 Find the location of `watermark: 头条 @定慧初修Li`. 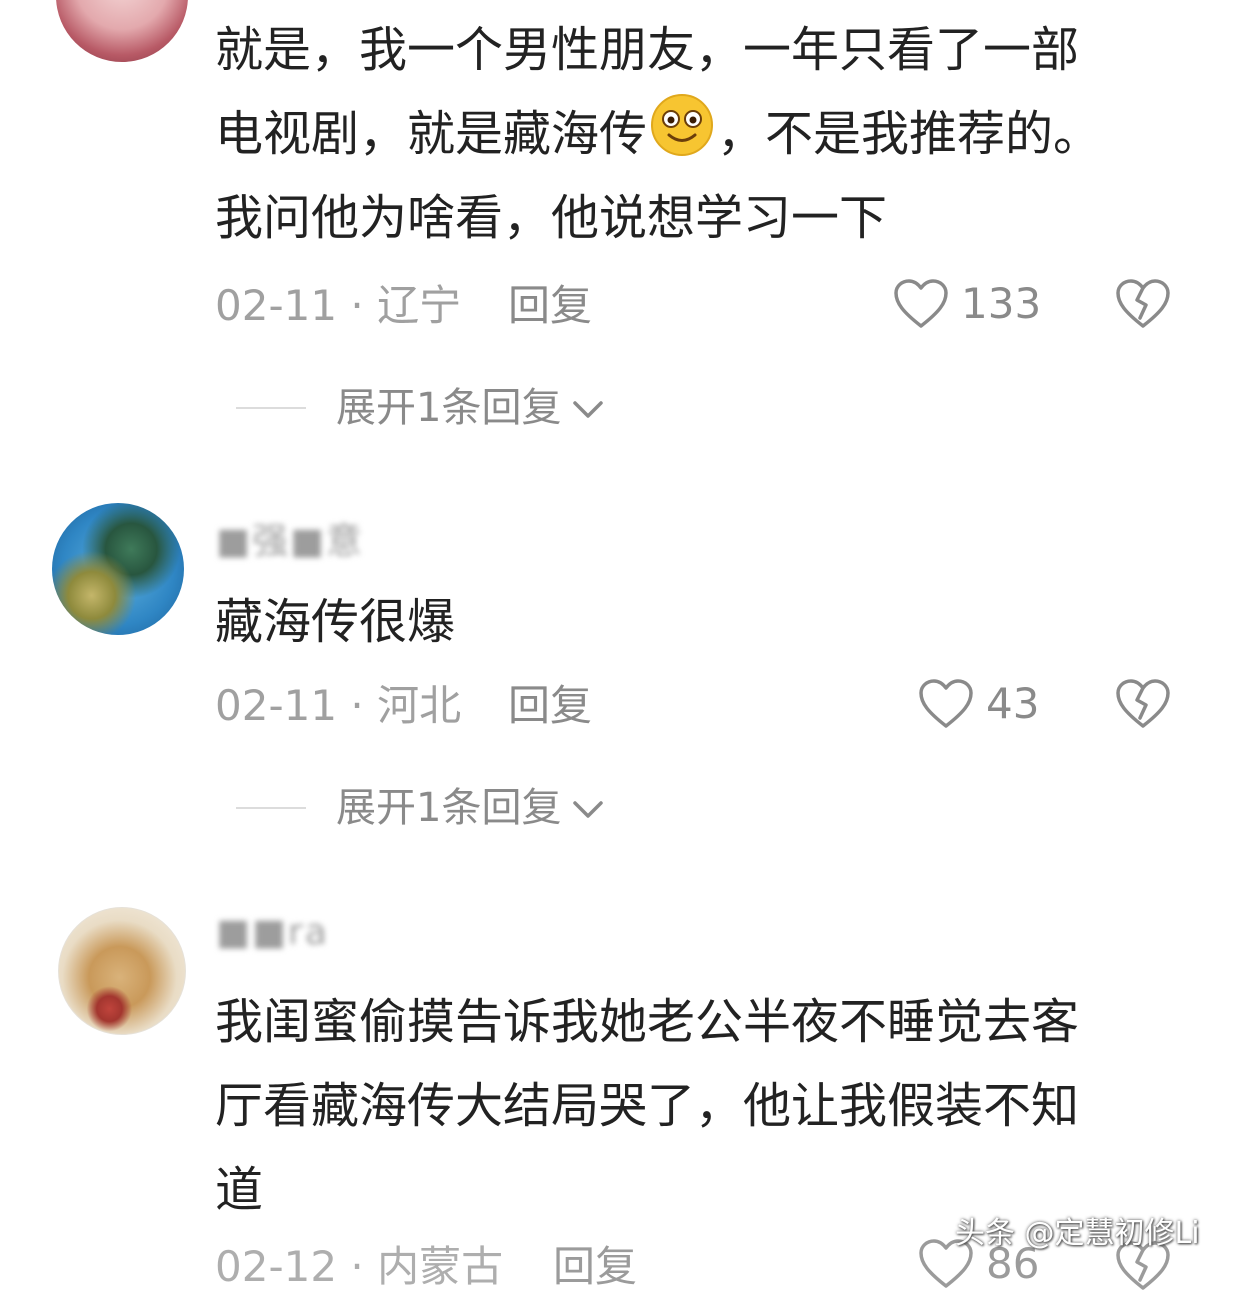

watermark: 头条 @定慧初修Li is located at coordinates (1077, 1233).